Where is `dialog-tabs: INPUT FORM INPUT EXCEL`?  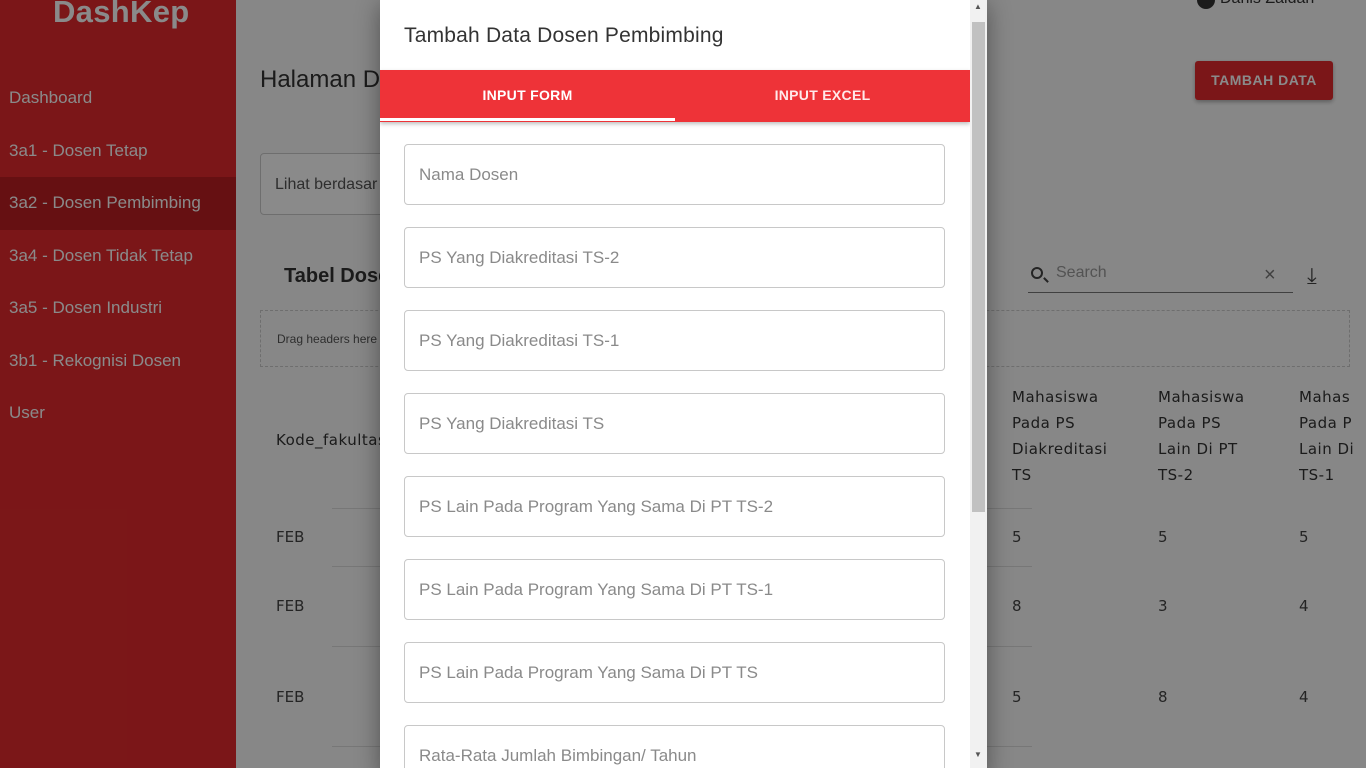
dialog-tabs: INPUT FORM INPUT EXCEL is located at coordinates (675, 96).